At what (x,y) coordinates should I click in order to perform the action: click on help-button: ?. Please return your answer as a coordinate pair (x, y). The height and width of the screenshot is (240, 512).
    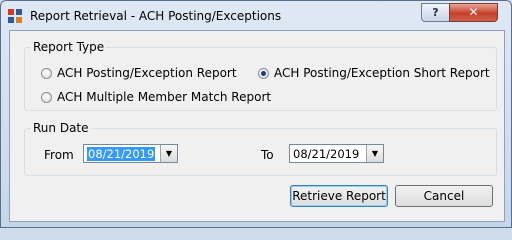
    Looking at the image, I should click on (435, 12).